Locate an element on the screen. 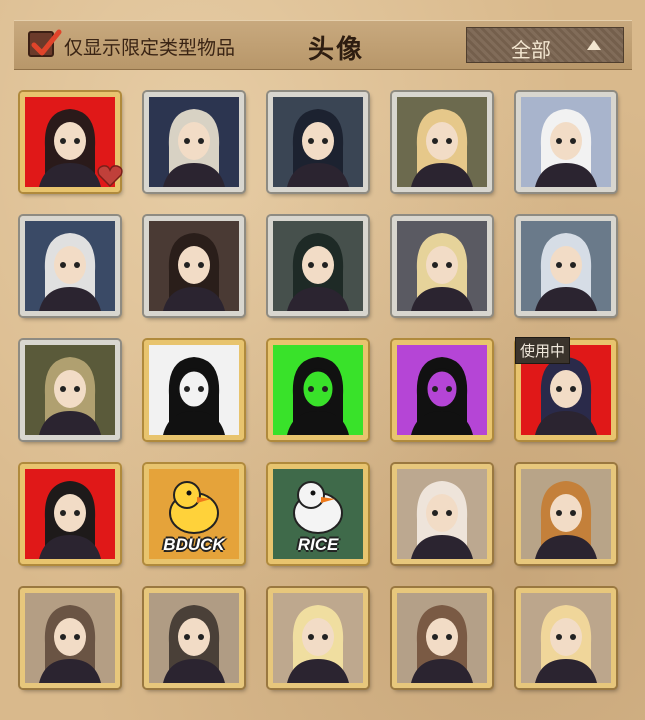  portrait-brown-hair-goggles-icon is located at coordinates (442, 638).